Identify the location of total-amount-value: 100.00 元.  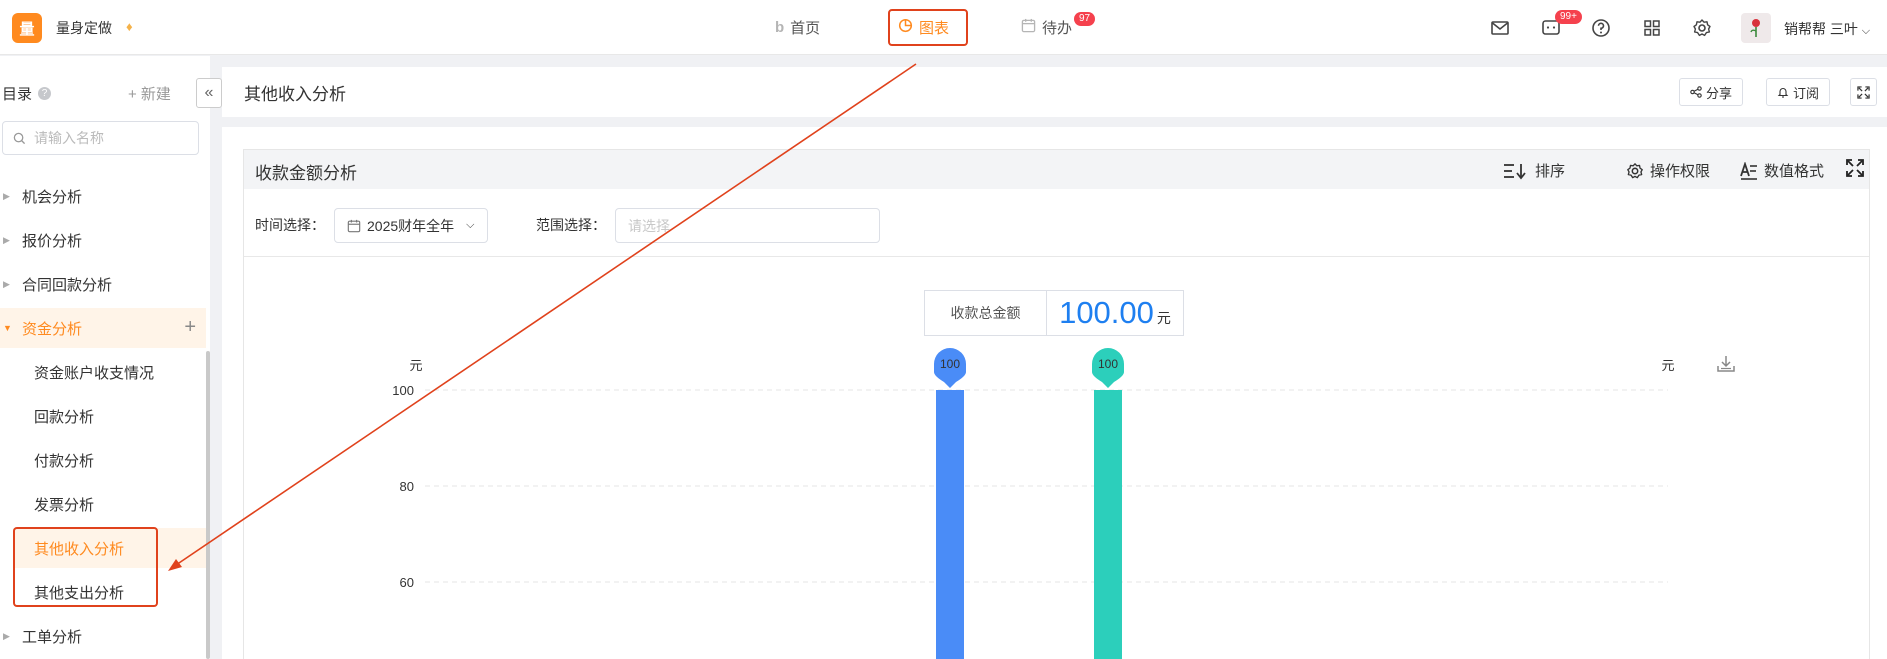
(1115, 313).